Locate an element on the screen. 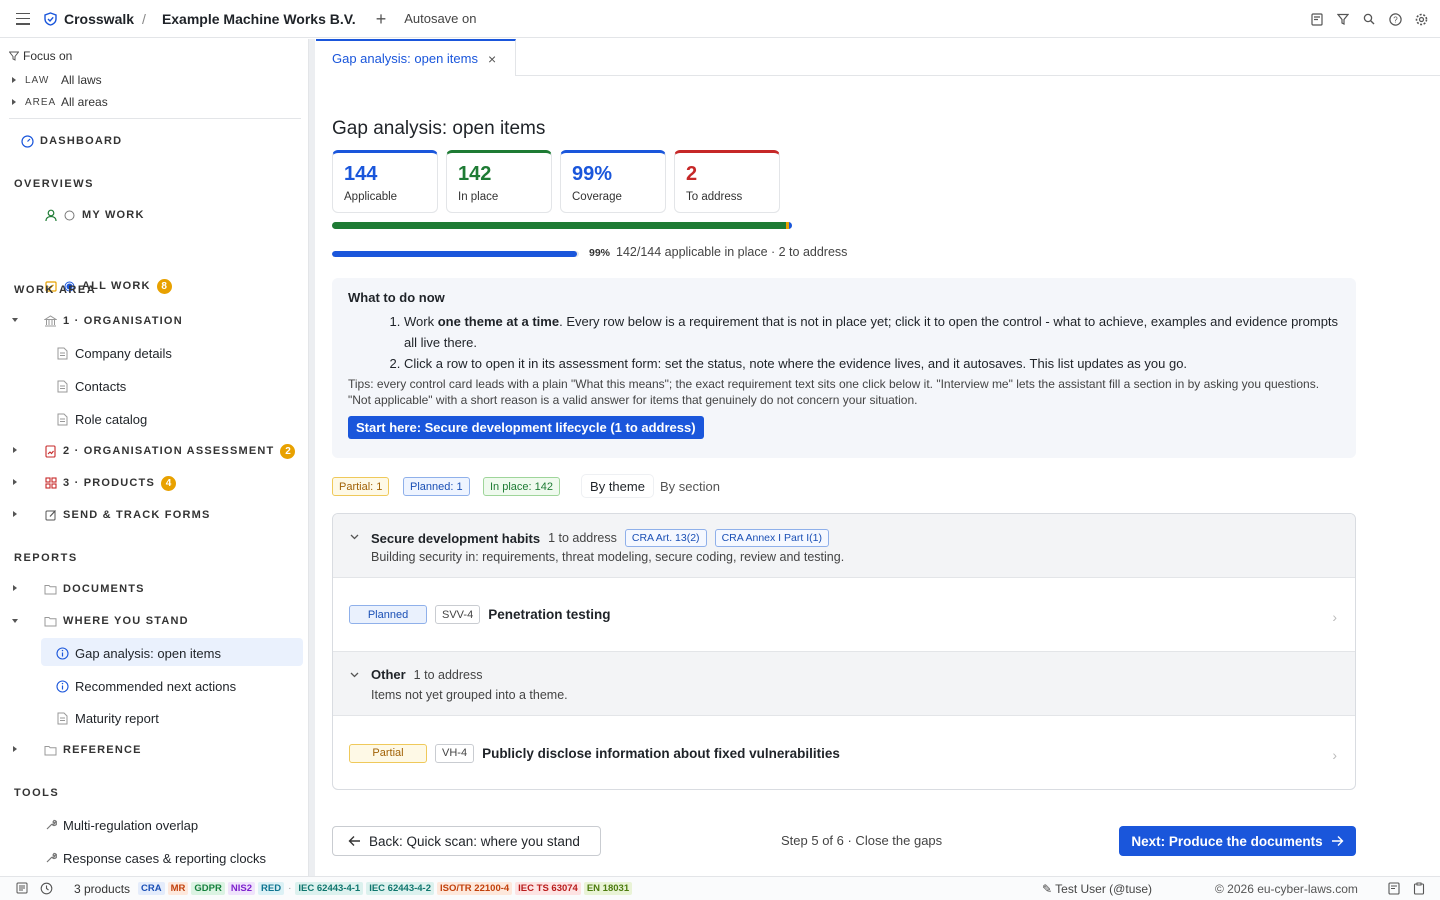  add-icon: + is located at coordinates (381, 19).